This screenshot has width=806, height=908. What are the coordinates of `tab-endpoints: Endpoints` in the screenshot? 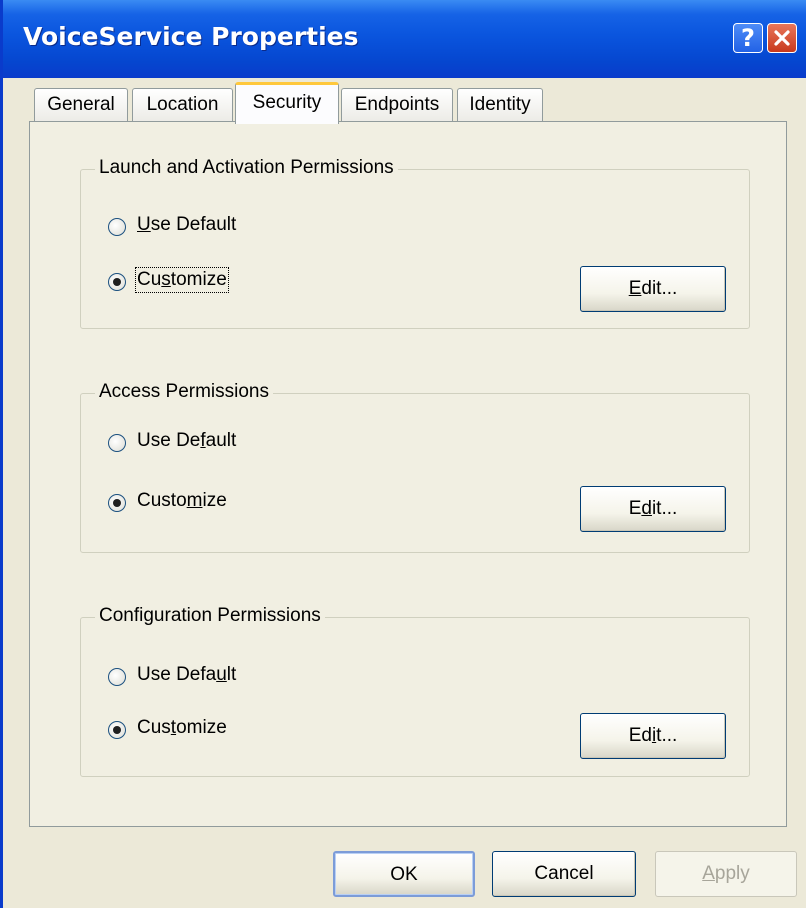 It's located at (397, 105).